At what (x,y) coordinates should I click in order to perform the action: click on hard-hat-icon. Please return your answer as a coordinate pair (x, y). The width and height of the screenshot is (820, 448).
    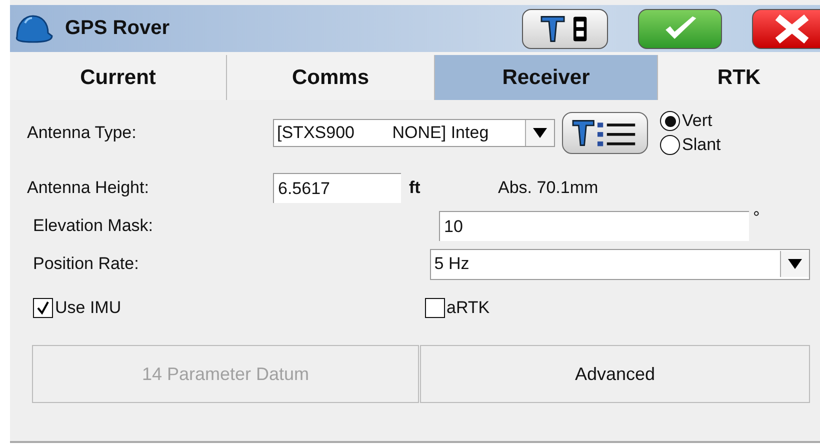
    Looking at the image, I should click on (33, 28).